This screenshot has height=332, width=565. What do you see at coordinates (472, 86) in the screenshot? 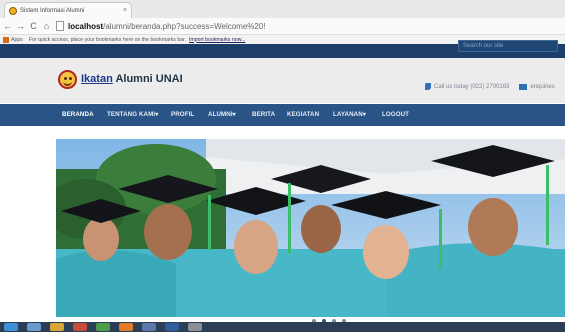
I see `phone-text: Call us today (022) 2700163` at bounding box center [472, 86].